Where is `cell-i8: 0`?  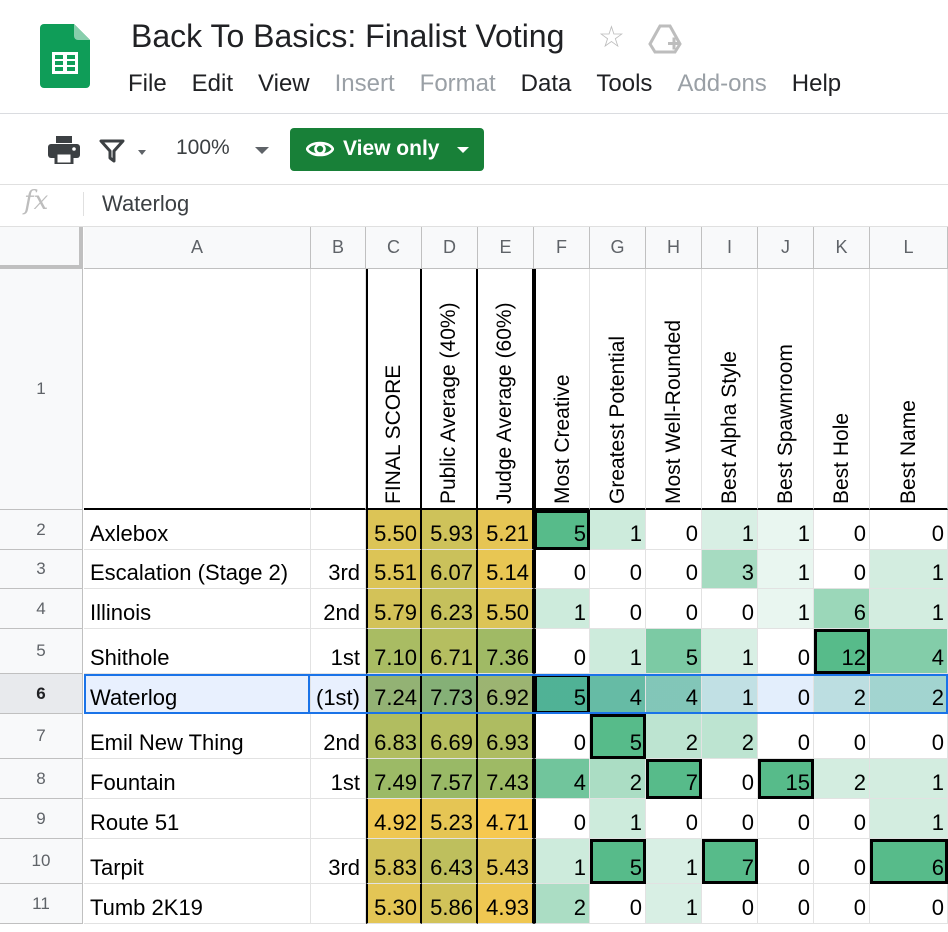
cell-i8: 0 is located at coordinates (730, 779).